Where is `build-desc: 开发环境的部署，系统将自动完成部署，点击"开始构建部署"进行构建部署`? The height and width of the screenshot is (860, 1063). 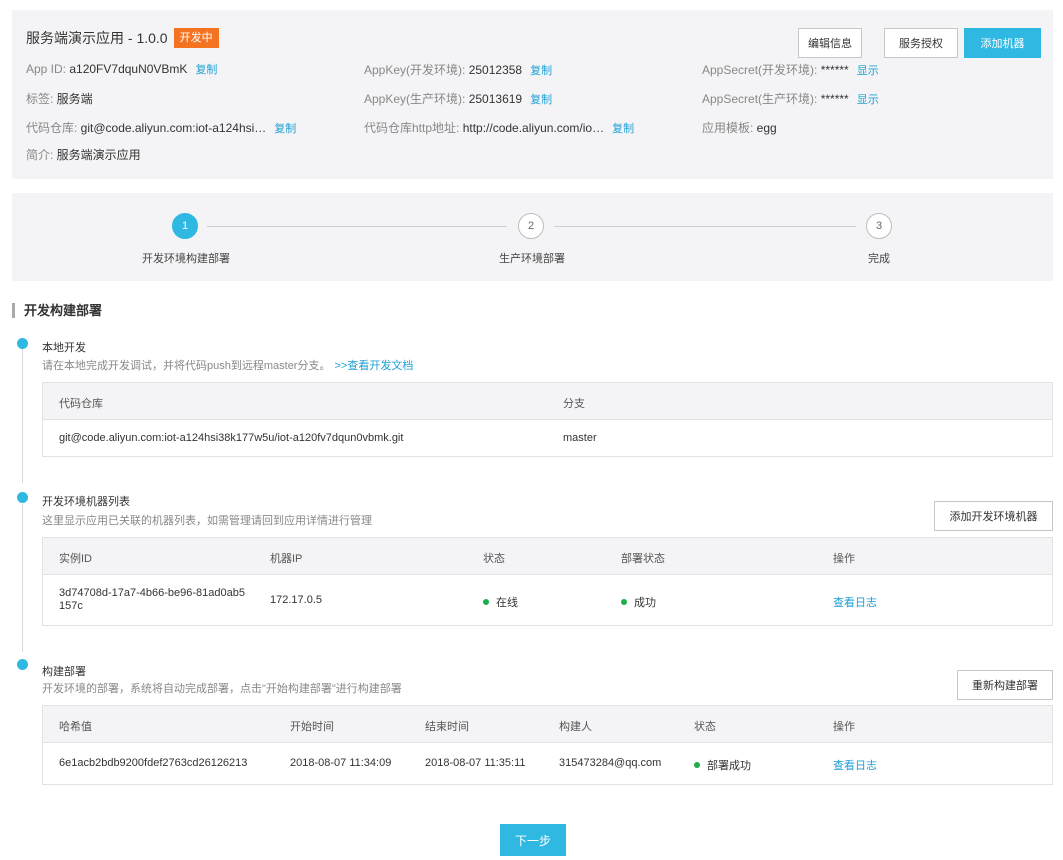
build-desc: 开发环境的部署，系统将自动完成部署，点击"开始构建部署"进行构建部署 is located at coordinates (222, 689).